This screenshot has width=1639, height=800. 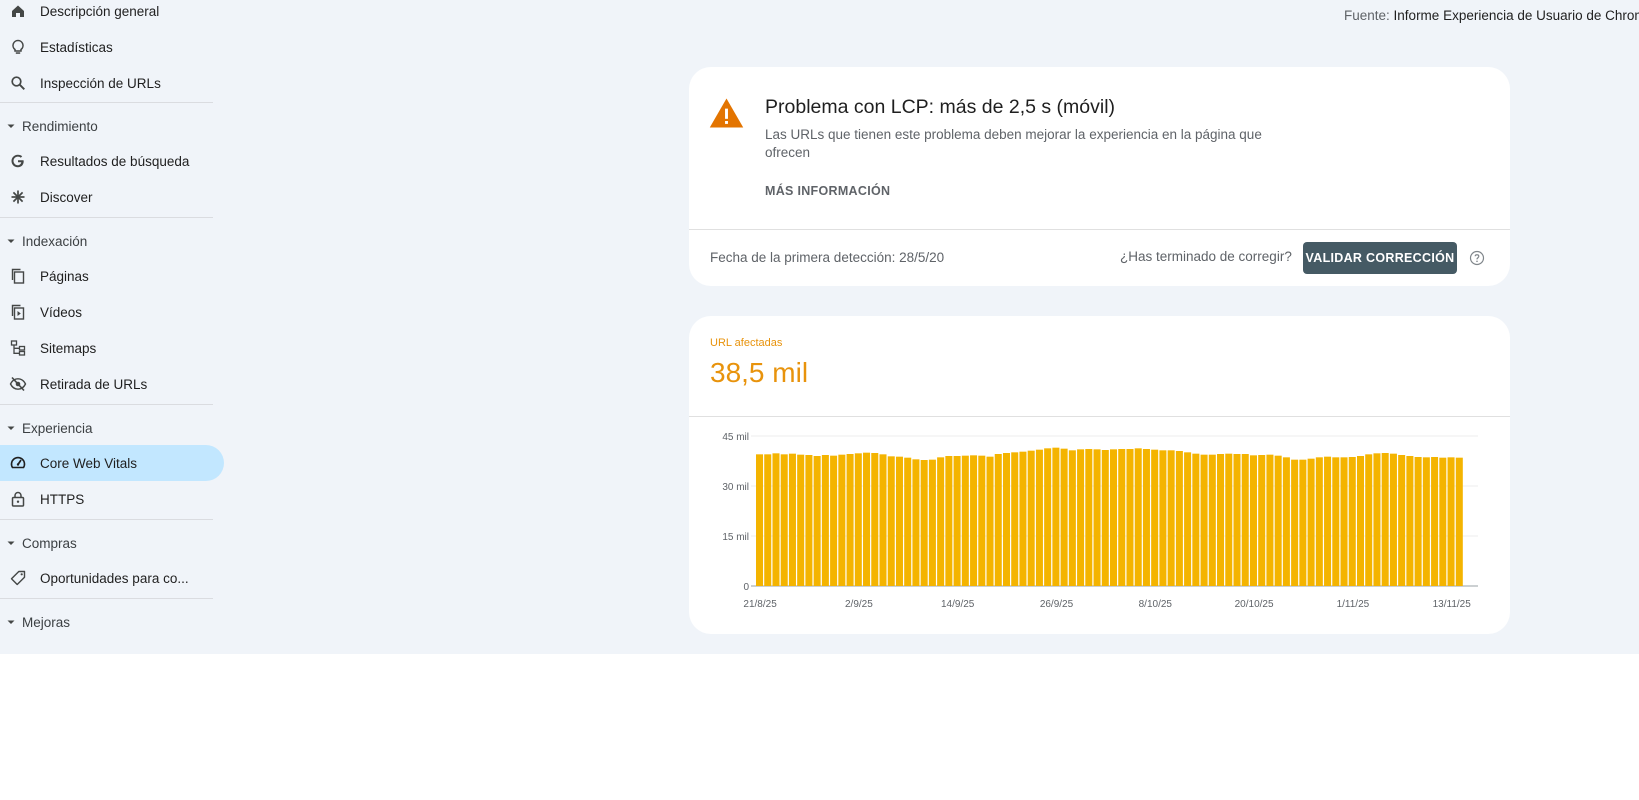 I want to click on sidebar-item-inspección-de-urls: Inspección de URLs, so click(x=112, y=83).